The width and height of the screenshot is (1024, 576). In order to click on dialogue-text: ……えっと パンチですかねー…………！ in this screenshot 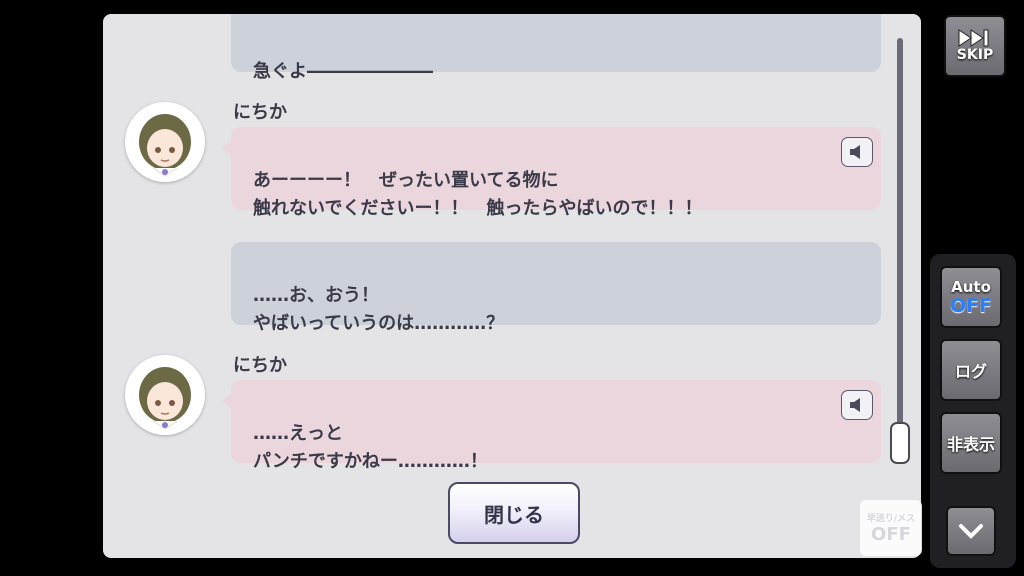, I will do `click(370, 447)`.